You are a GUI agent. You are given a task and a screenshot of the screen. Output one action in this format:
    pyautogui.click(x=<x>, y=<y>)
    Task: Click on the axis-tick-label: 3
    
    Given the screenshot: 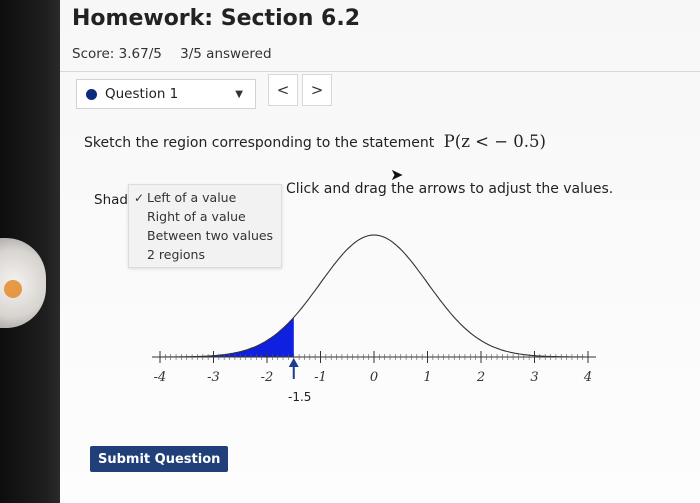 What is the action you would take?
    pyautogui.click(x=534, y=377)
    